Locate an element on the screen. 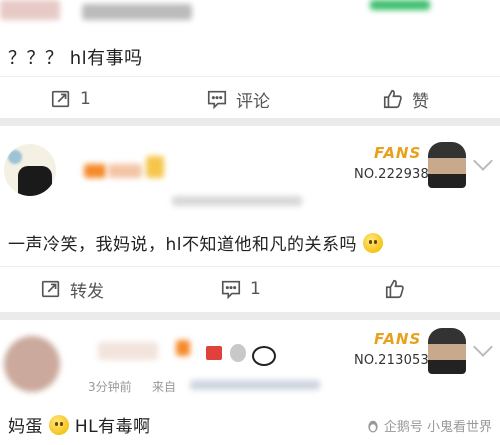 Image resolution: width=500 pixels, height=445 pixels. post-actions: 转发 1 is located at coordinates (250, 288).